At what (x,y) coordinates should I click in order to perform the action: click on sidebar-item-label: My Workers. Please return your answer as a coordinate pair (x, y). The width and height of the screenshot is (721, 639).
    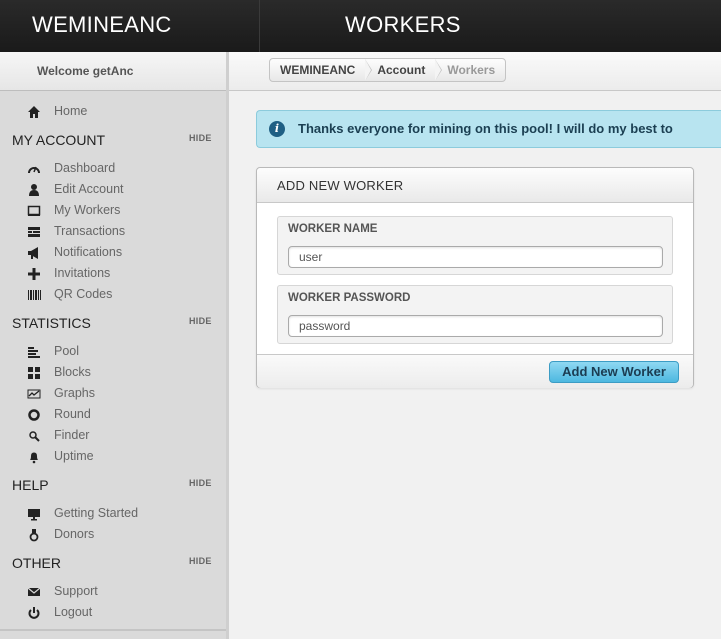
    Looking at the image, I should click on (87, 210).